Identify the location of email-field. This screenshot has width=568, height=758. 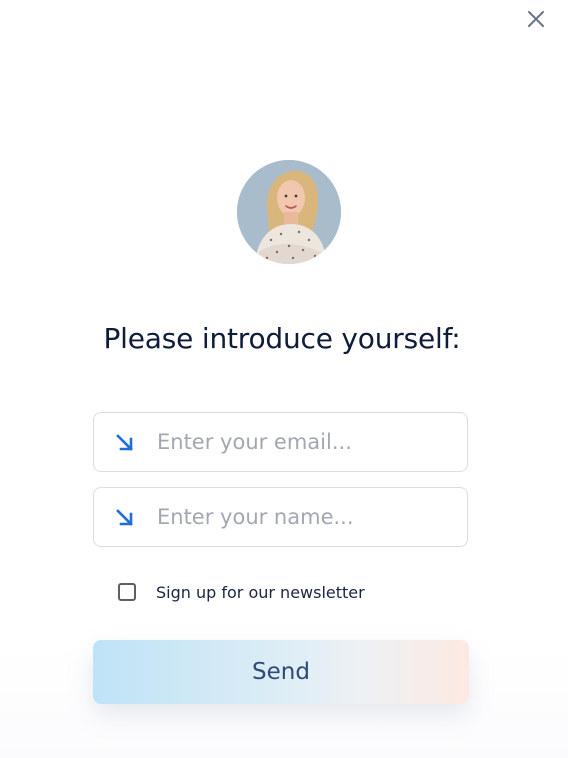
(280, 442).